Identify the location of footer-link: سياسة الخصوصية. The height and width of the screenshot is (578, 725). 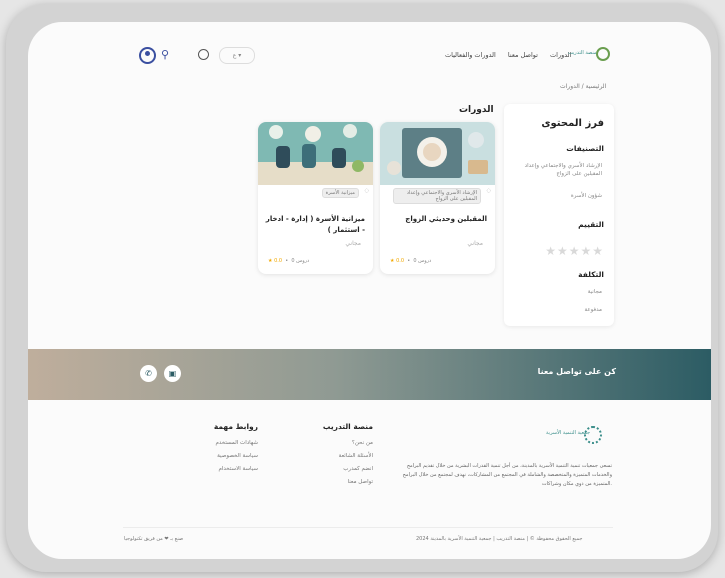
(218, 456).